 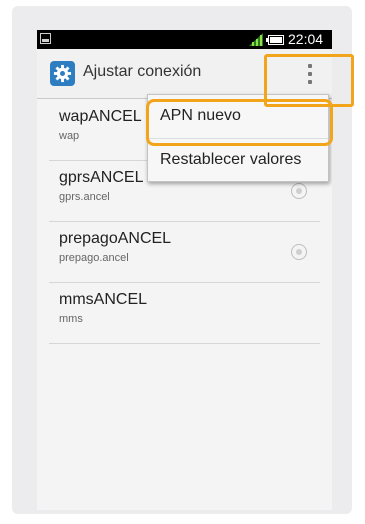 I want to click on status-bar: 22:04, so click(x=184, y=39).